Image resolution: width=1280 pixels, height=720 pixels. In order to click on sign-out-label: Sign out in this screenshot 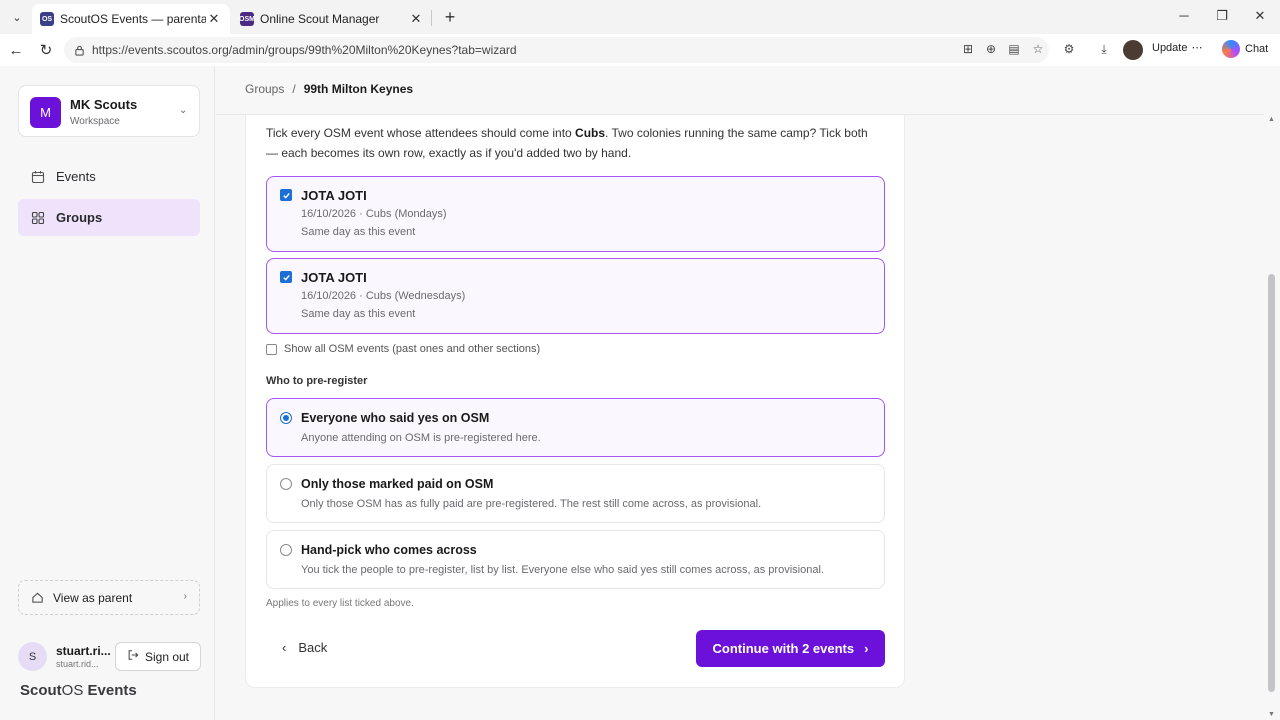, I will do `click(167, 656)`.